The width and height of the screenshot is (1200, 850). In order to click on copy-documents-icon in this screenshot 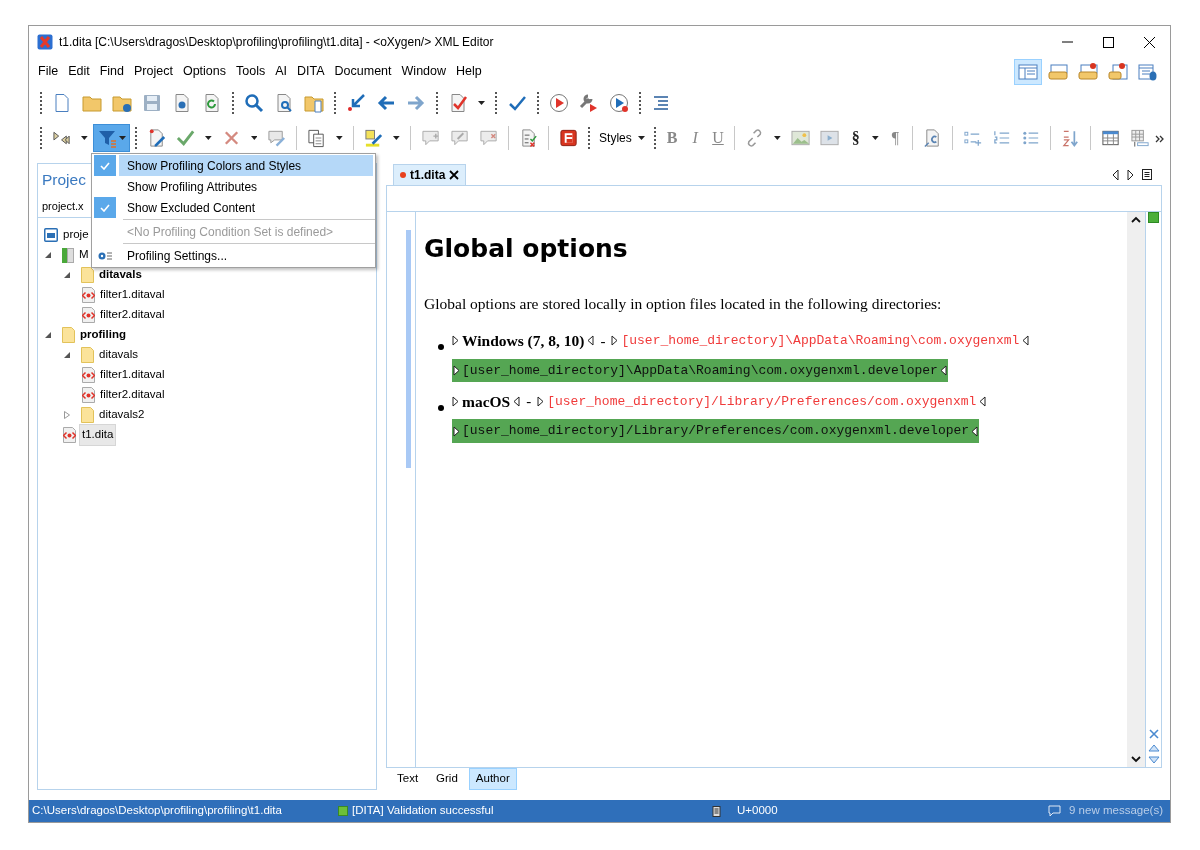, I will do `click(317, 137)`.